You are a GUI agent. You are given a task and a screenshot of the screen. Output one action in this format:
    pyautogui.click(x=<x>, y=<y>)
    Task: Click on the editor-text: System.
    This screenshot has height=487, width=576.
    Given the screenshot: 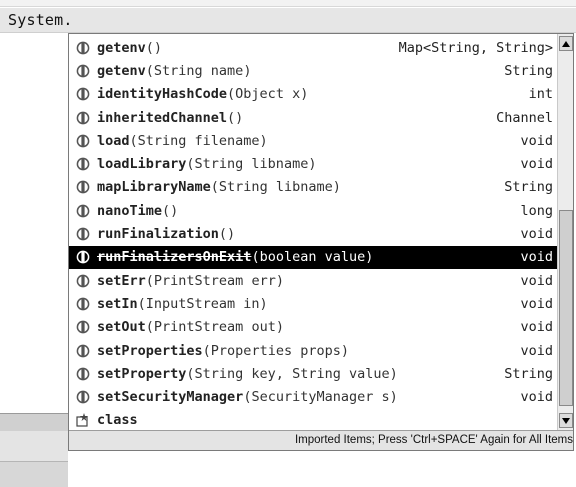 What is the action you would take?
    pyautogui.click(x=40, y=20)
    